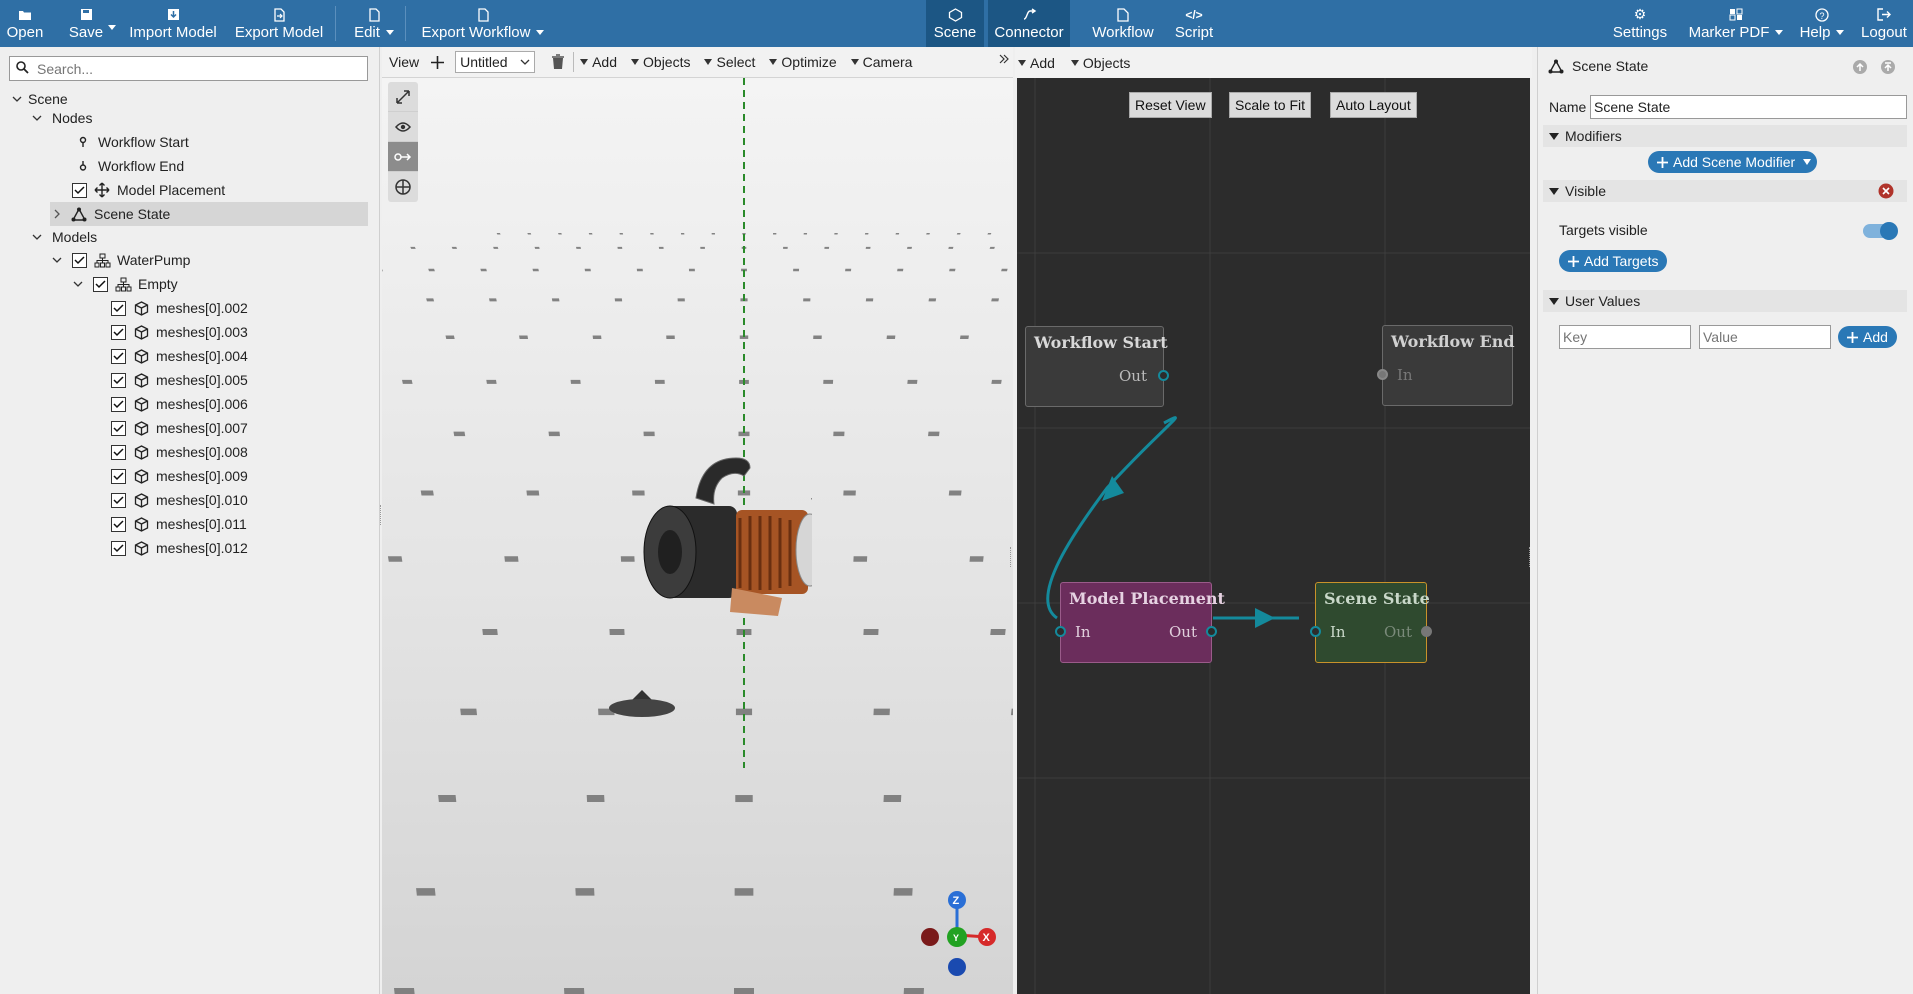 This screenshot has height=994, width=1913. I want to click on tree-item-nodes: Nodes, so click(61, 118).